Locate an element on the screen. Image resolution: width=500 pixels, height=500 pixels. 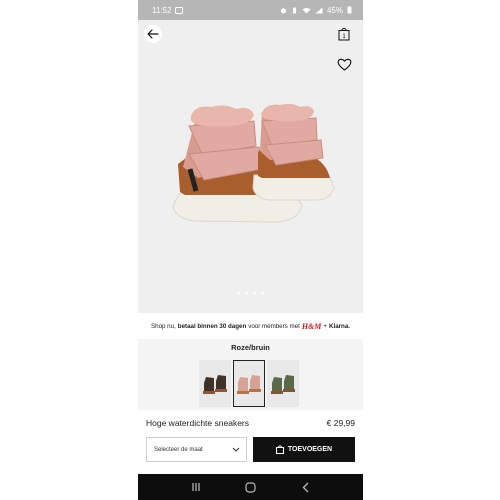
back-icon is located at coordinates (305, 487).